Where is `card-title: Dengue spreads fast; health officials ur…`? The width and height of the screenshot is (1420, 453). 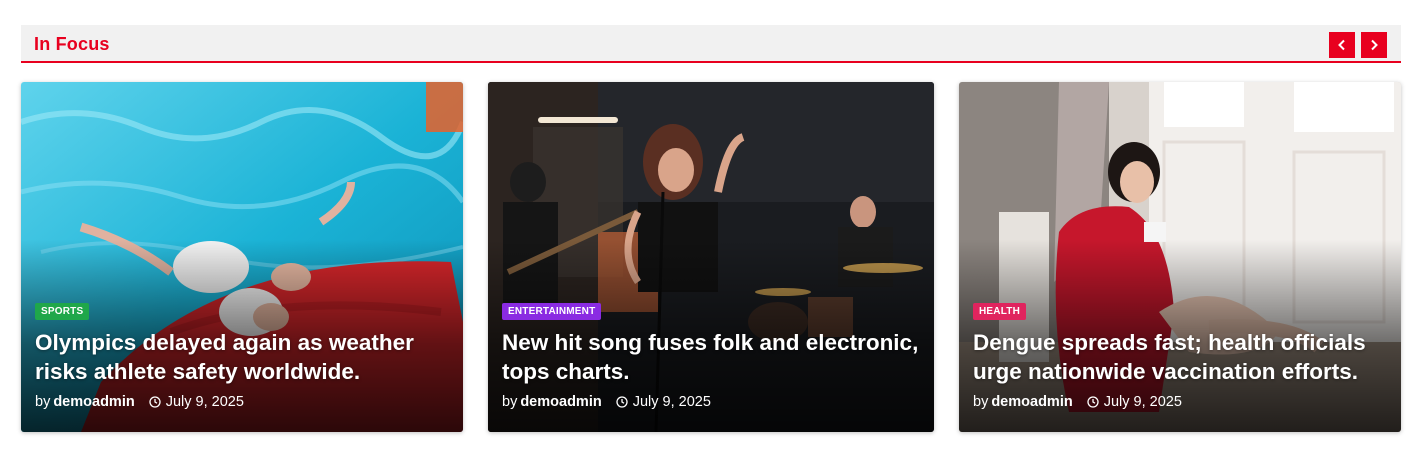
card-title: Dengue spreads fast; health officials ur… is located at coordinates (1180, 357).